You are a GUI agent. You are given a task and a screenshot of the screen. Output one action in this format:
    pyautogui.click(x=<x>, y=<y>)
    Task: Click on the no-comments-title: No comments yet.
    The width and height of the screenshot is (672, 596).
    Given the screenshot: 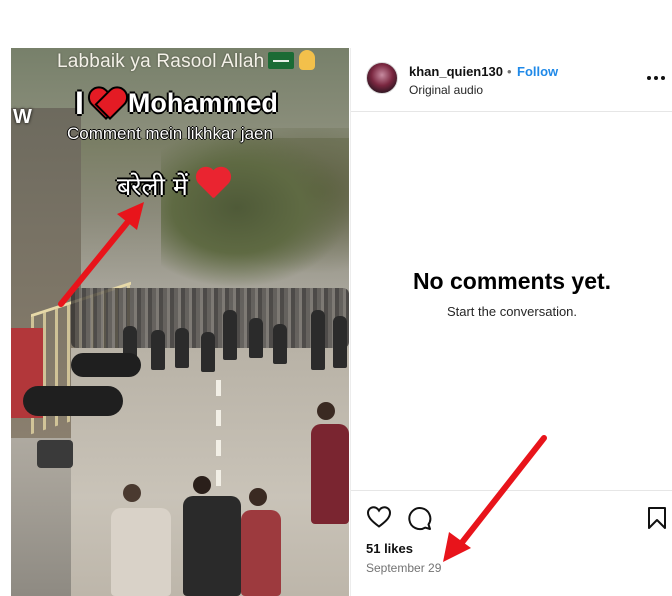 What is the action you would take?
    pyautogui.click(x=512, y=281)
    